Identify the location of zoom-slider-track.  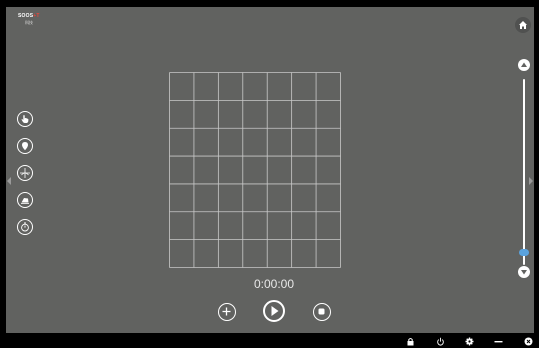
(524, 172).